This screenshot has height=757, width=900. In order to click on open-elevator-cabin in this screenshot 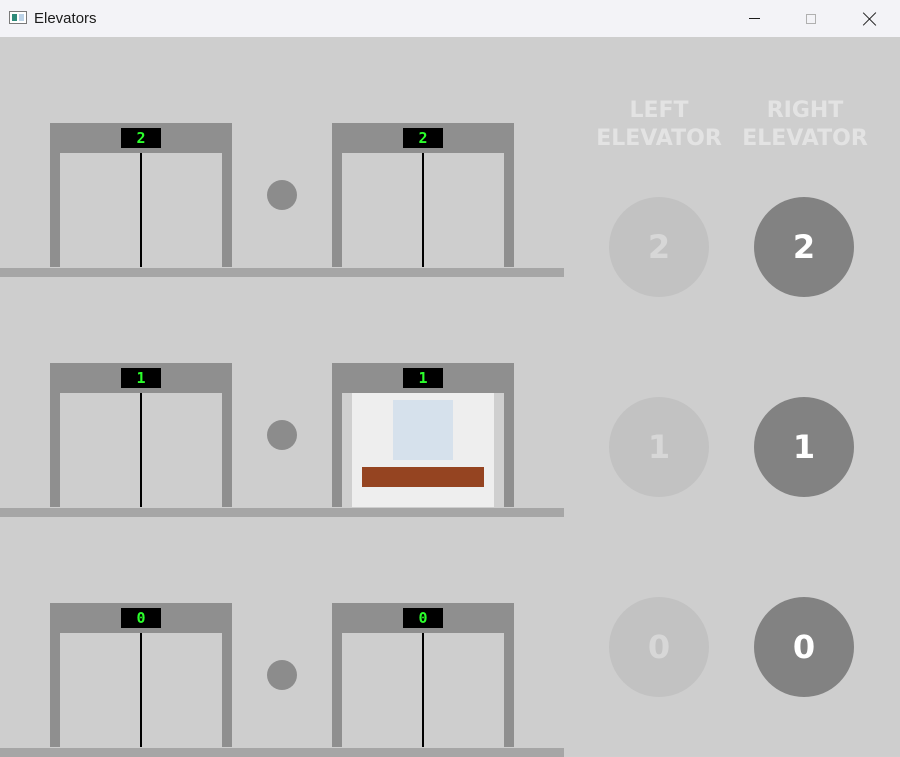, I will do `click(423, 450)`.